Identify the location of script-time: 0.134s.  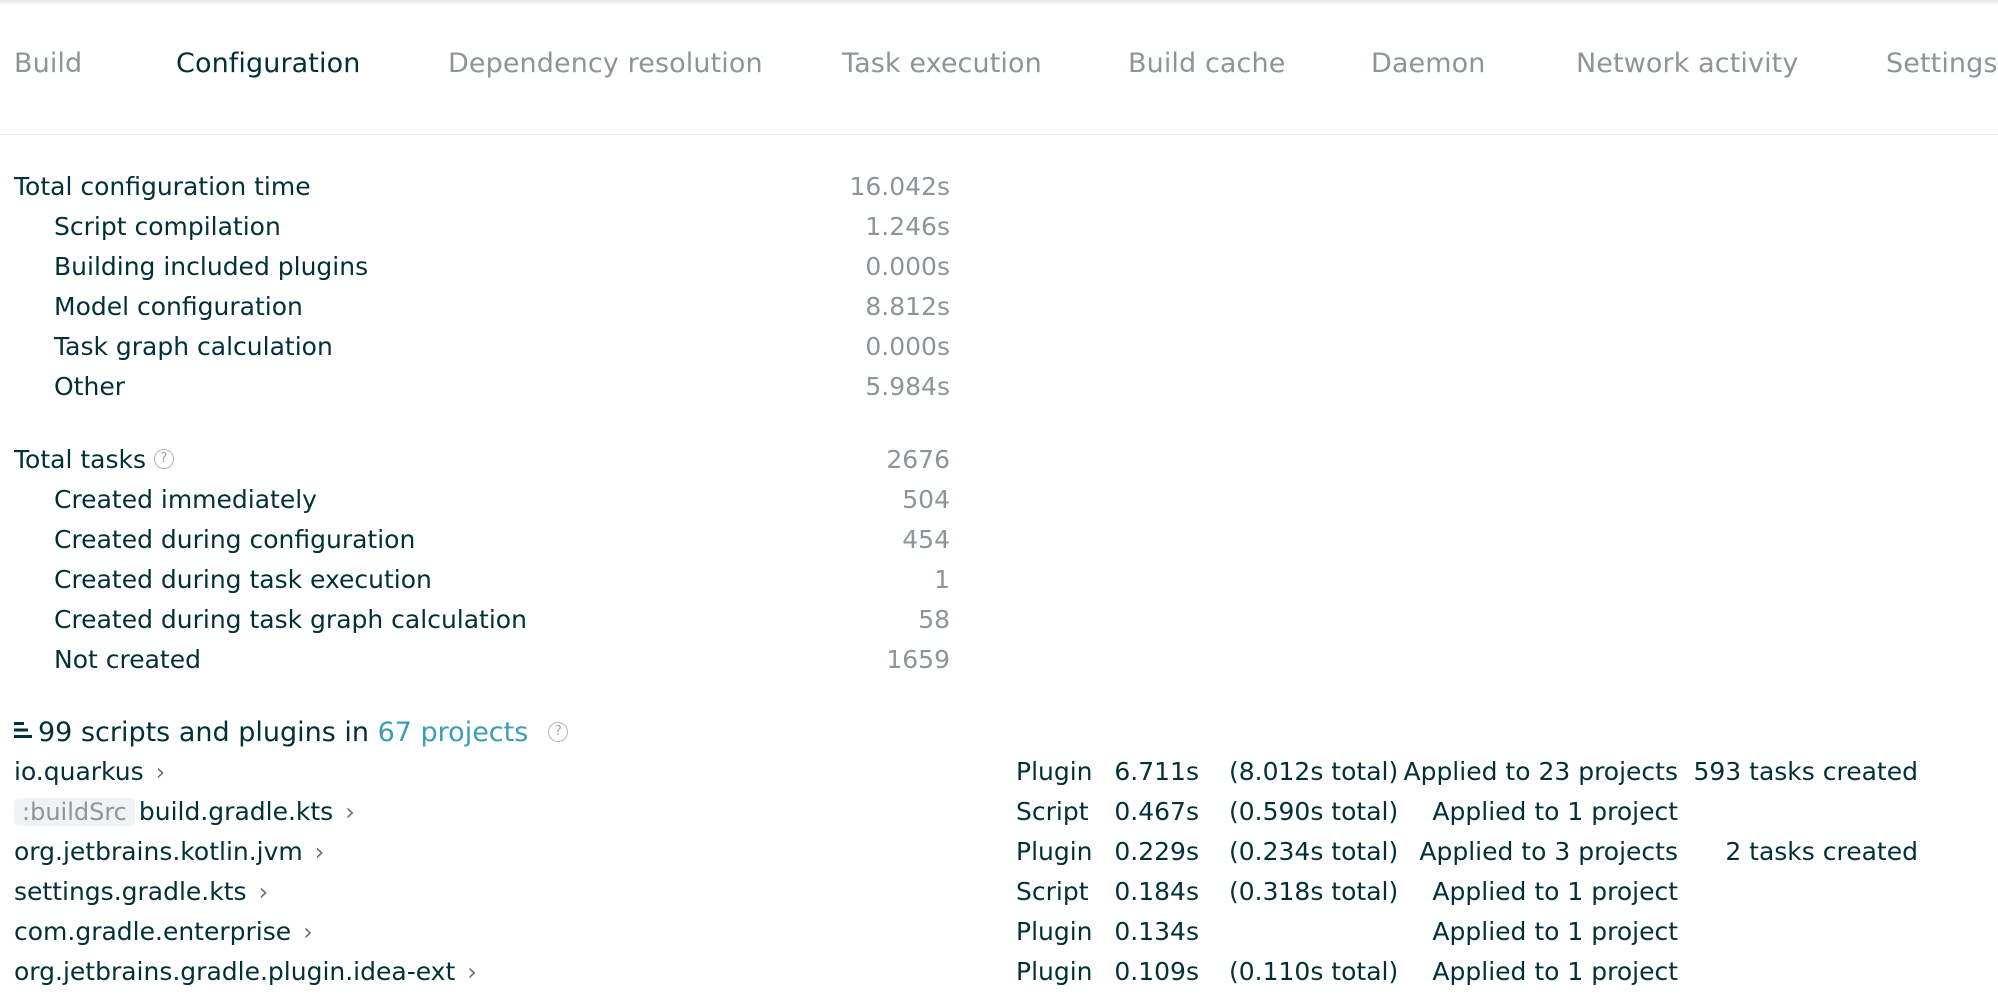
(1156, 931).